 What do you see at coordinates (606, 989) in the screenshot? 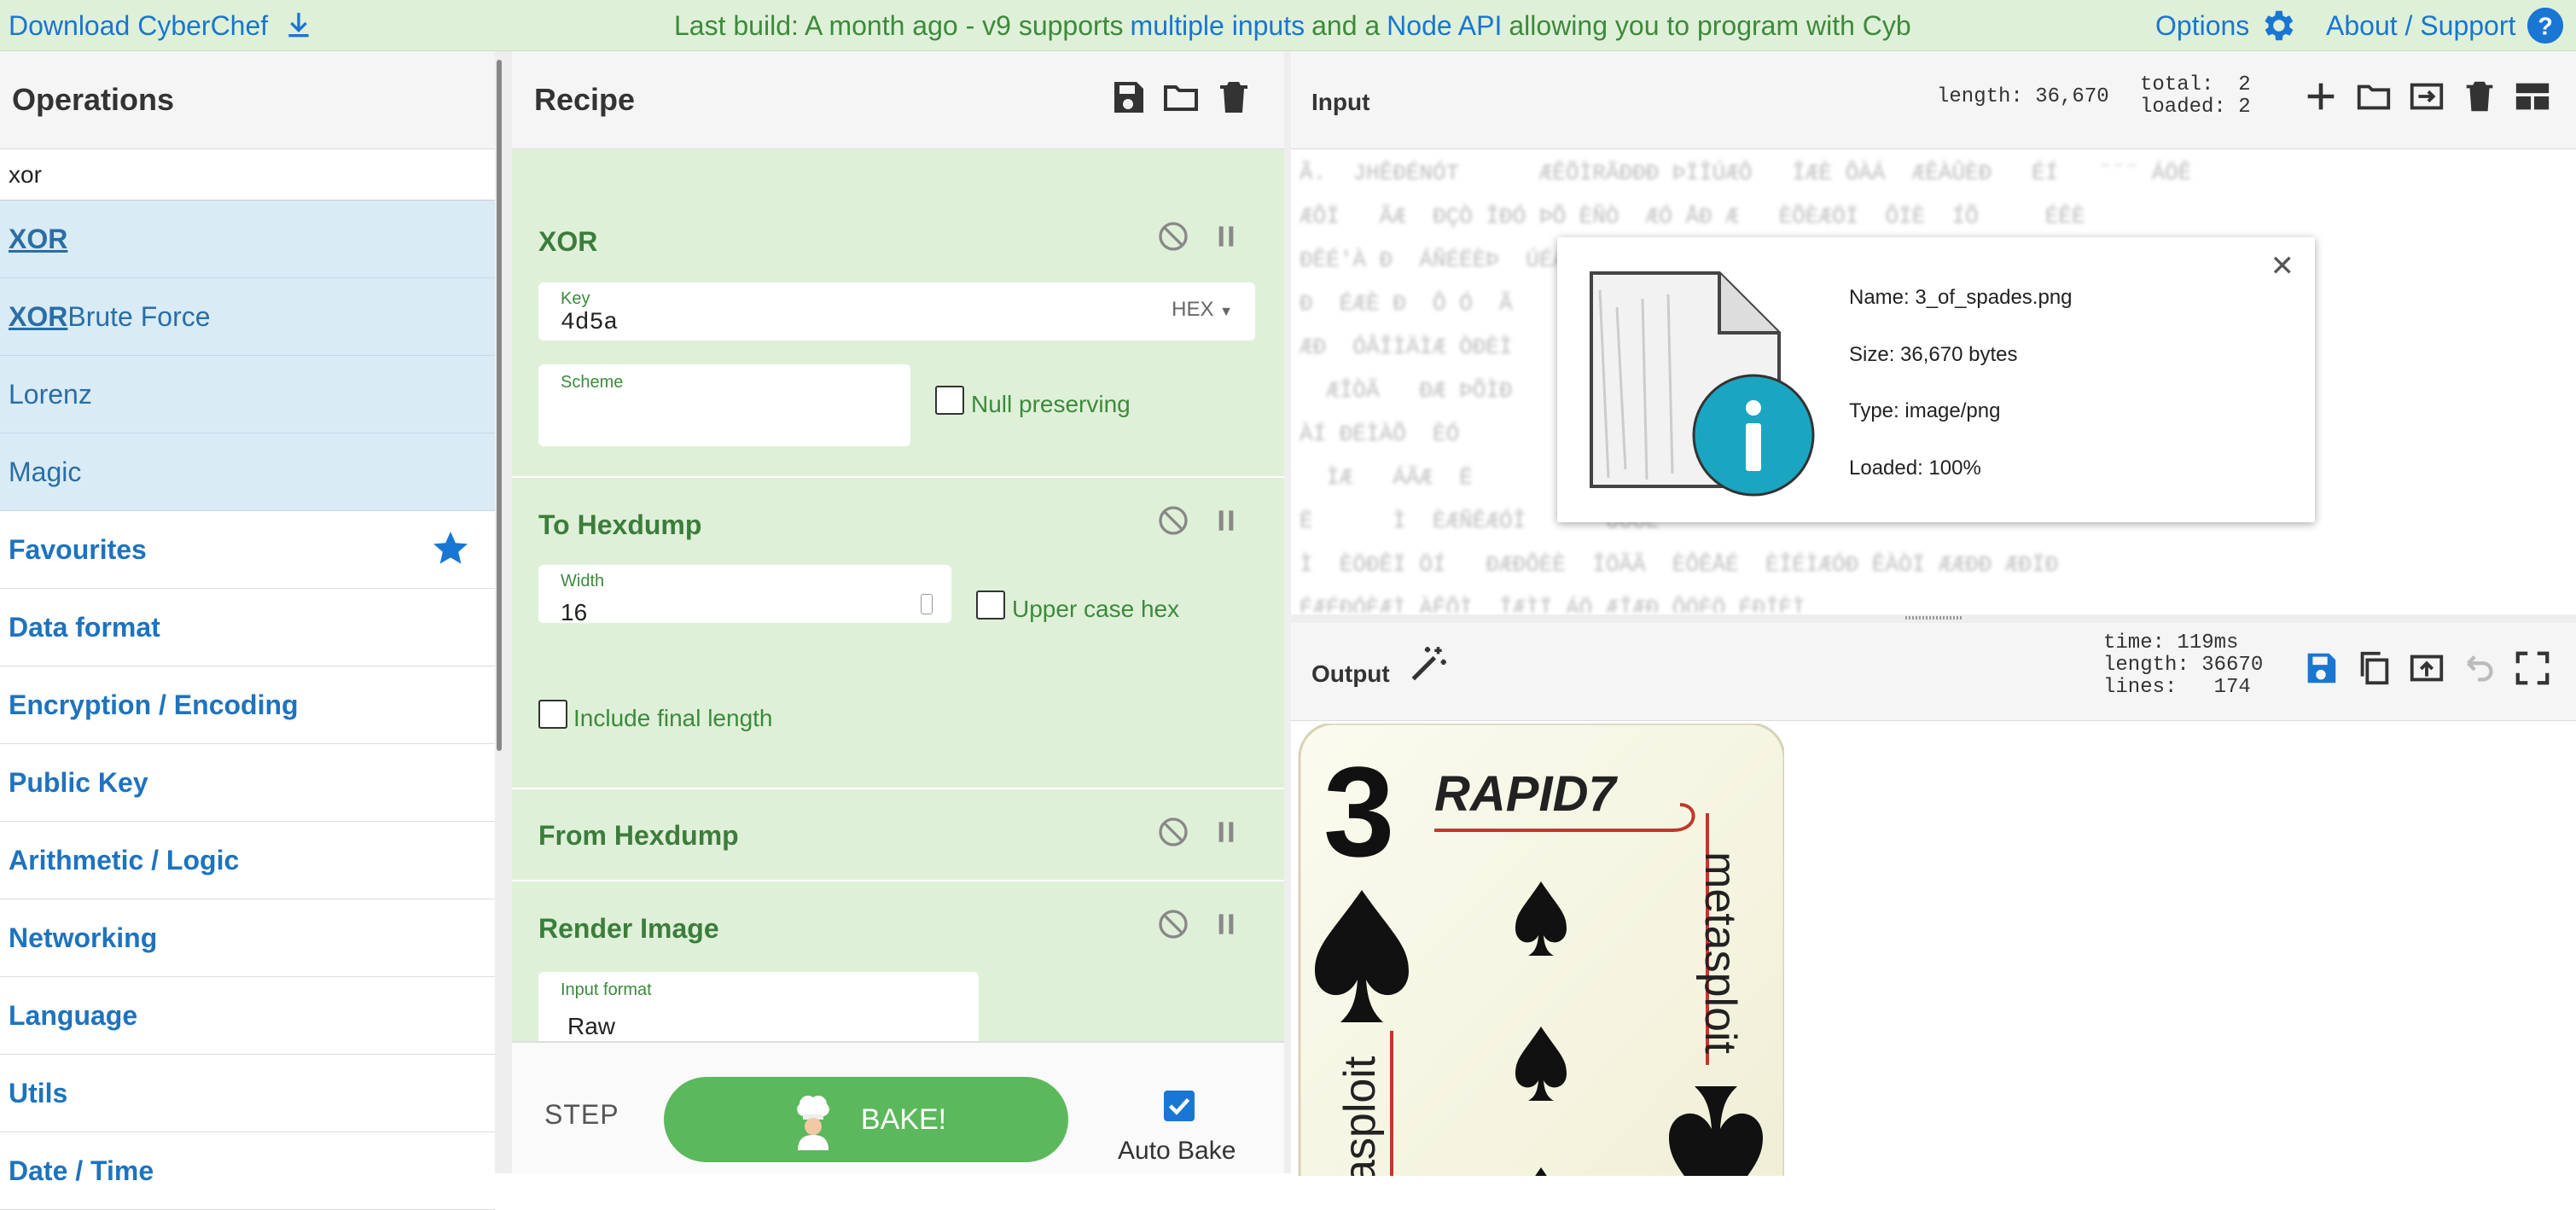
I see `input-format-label: Input format` at bounding box center [606, 989].